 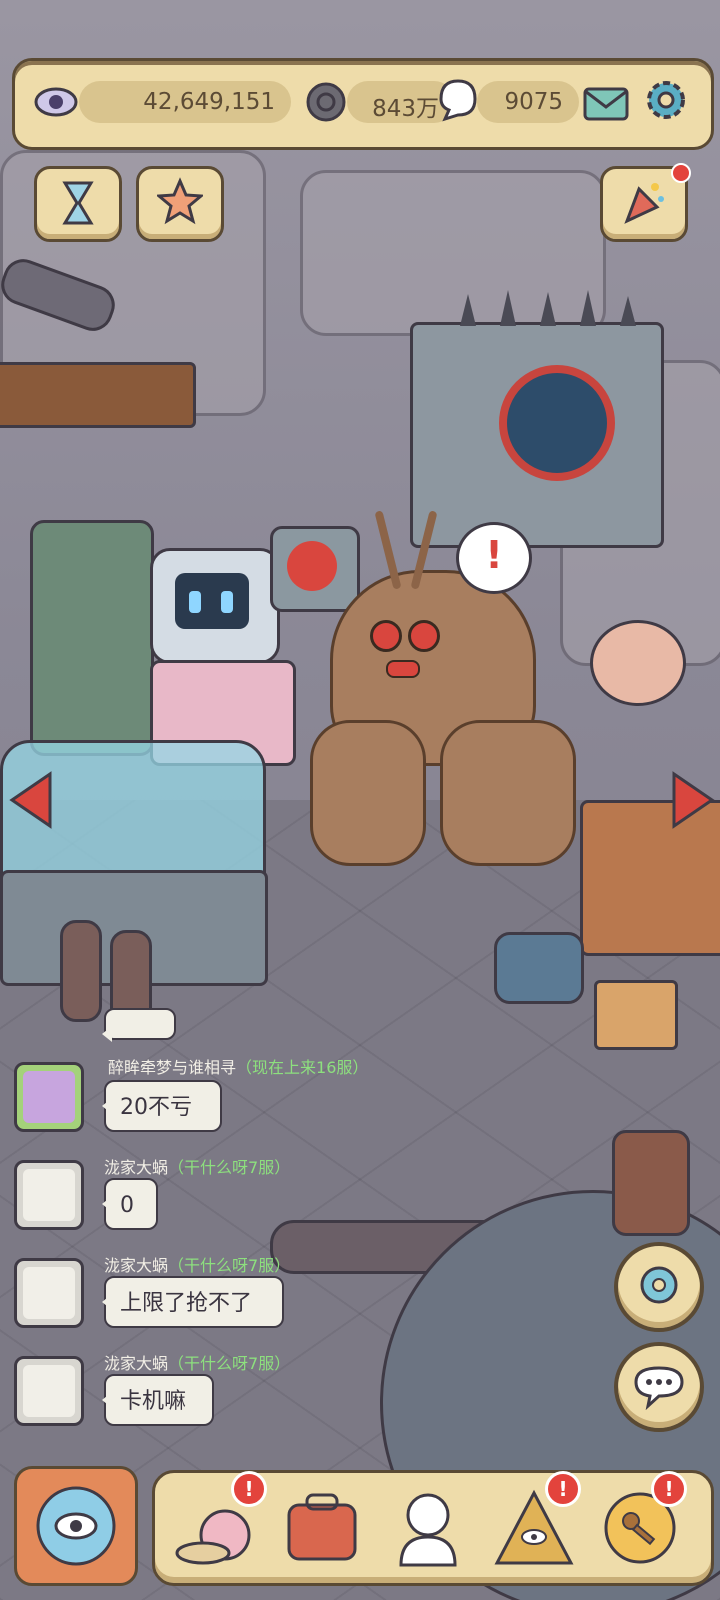 I want to click on eye-count-pill: 42,649,151, so click(x=185, y=102).